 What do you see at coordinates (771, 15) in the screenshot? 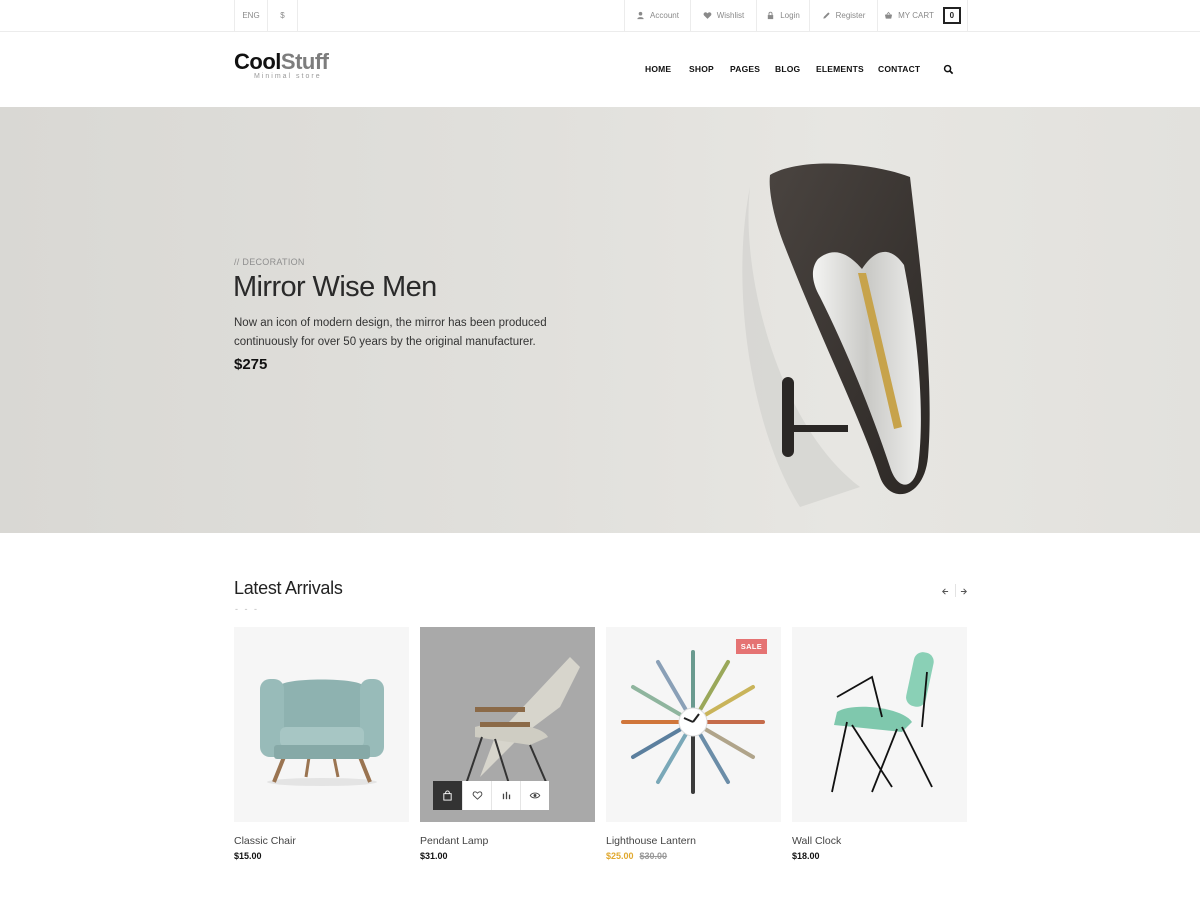
I see `lock-icon` at bounding box center [771, 15].